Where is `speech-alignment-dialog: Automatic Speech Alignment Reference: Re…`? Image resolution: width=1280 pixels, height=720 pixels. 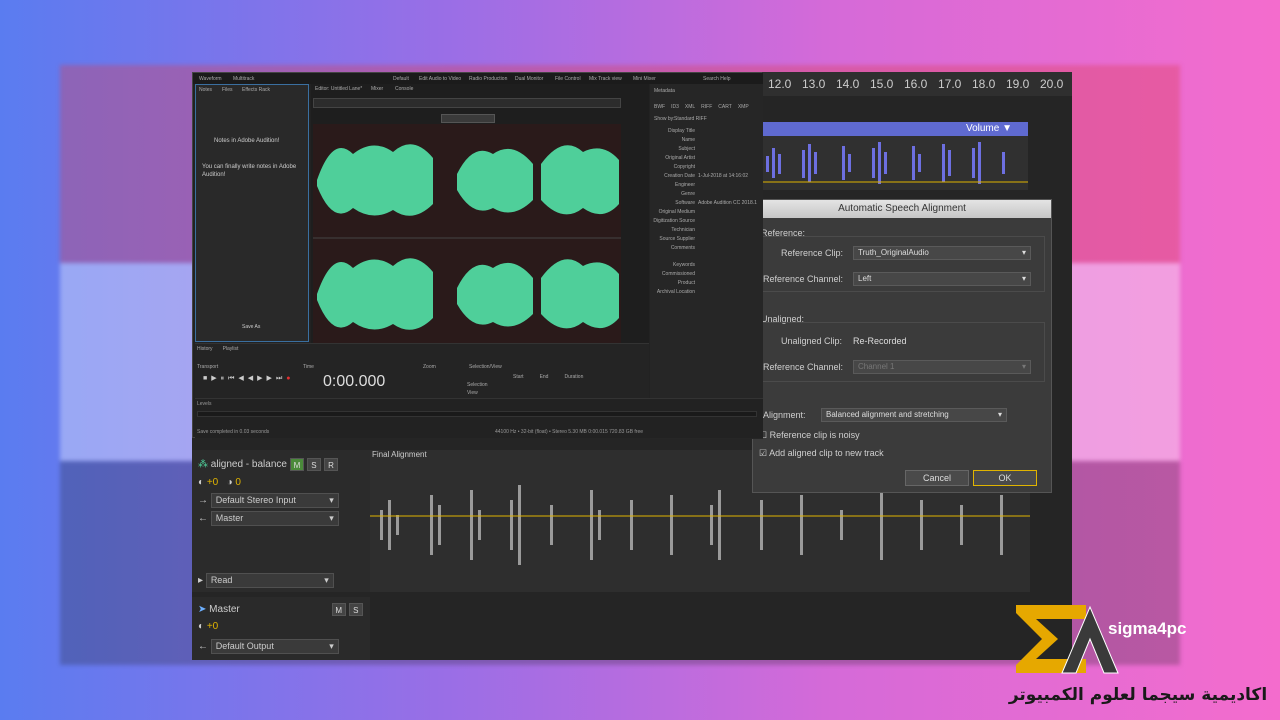
speech-alignment-dialog: Automatic Speech Alignment Reference: Re… is located at coordinates (902, 346).